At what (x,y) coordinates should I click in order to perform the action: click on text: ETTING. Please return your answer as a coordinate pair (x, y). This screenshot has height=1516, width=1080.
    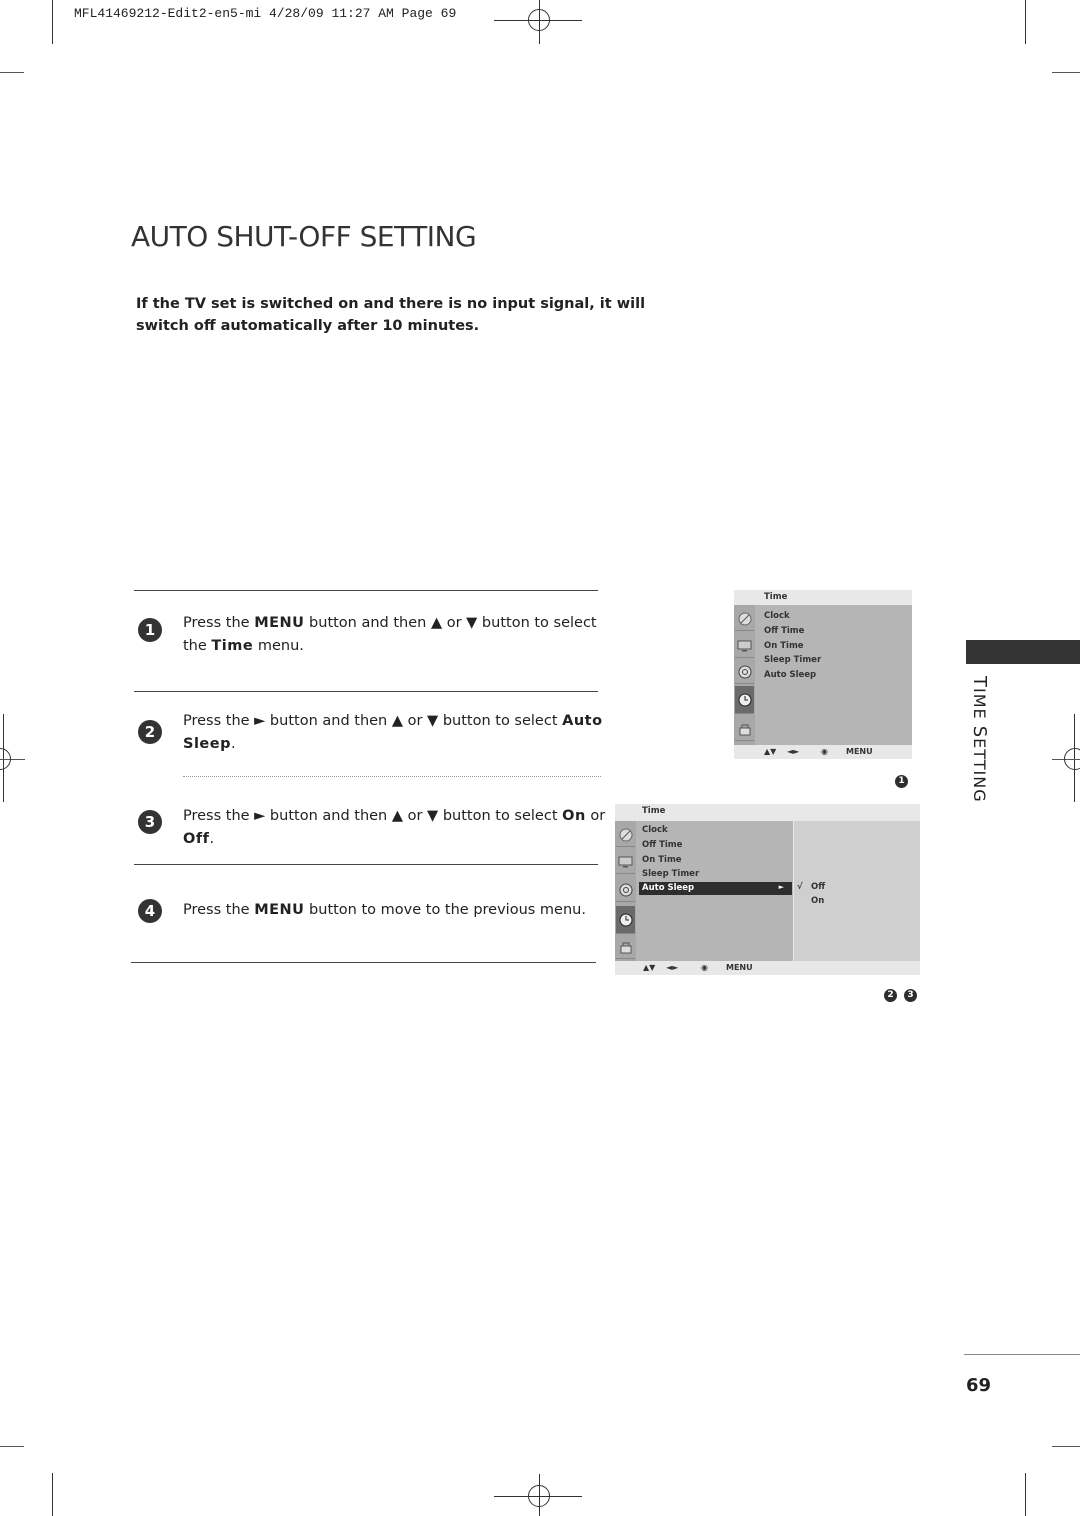
    Looking at the image, I should click on (979, 770).